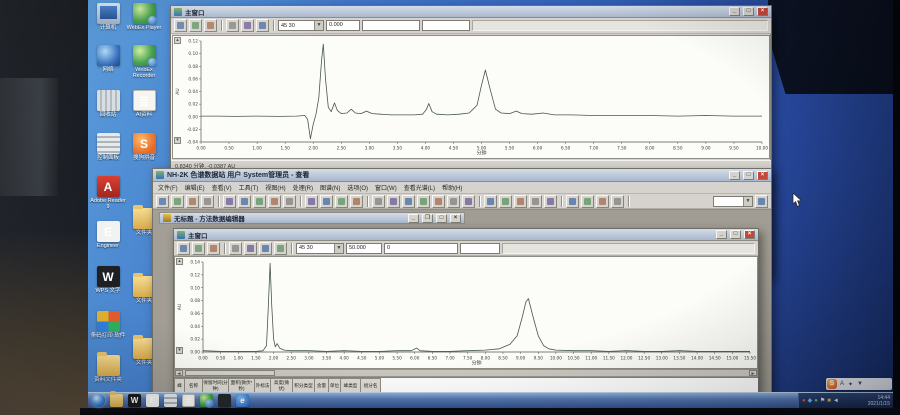 Image resolution: width=900 pixels, height=415 pixels. I want to click on tile-windows-button, so click(587, 201).